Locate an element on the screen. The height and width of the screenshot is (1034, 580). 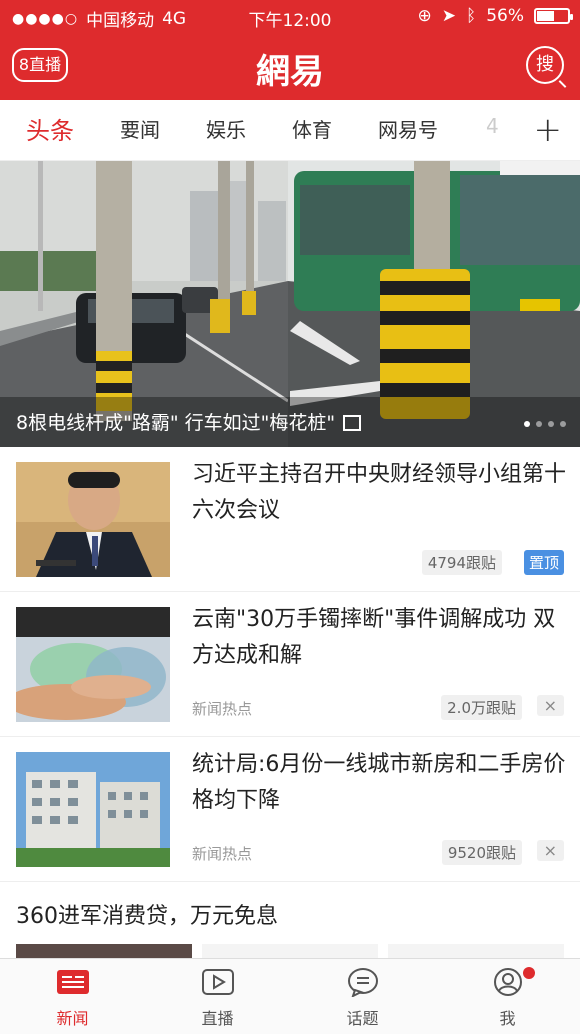
chat-bubble-icon is located at coordinates (363, 982).